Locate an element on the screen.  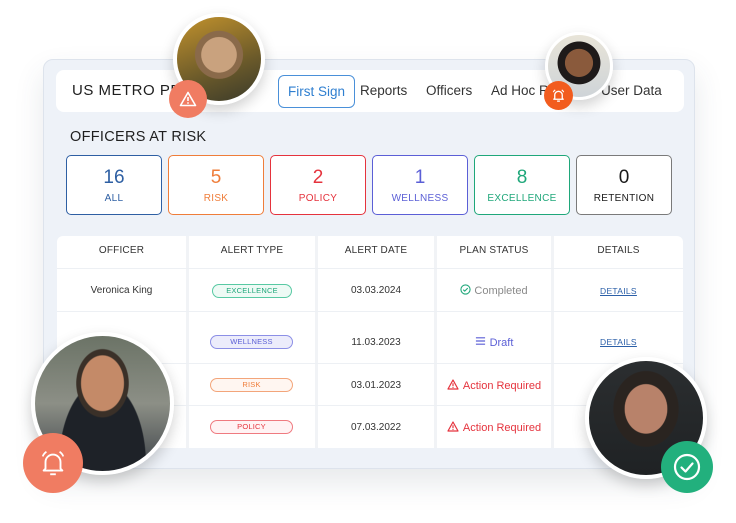
stat-count: 5 is located at coordinates (216, 177).